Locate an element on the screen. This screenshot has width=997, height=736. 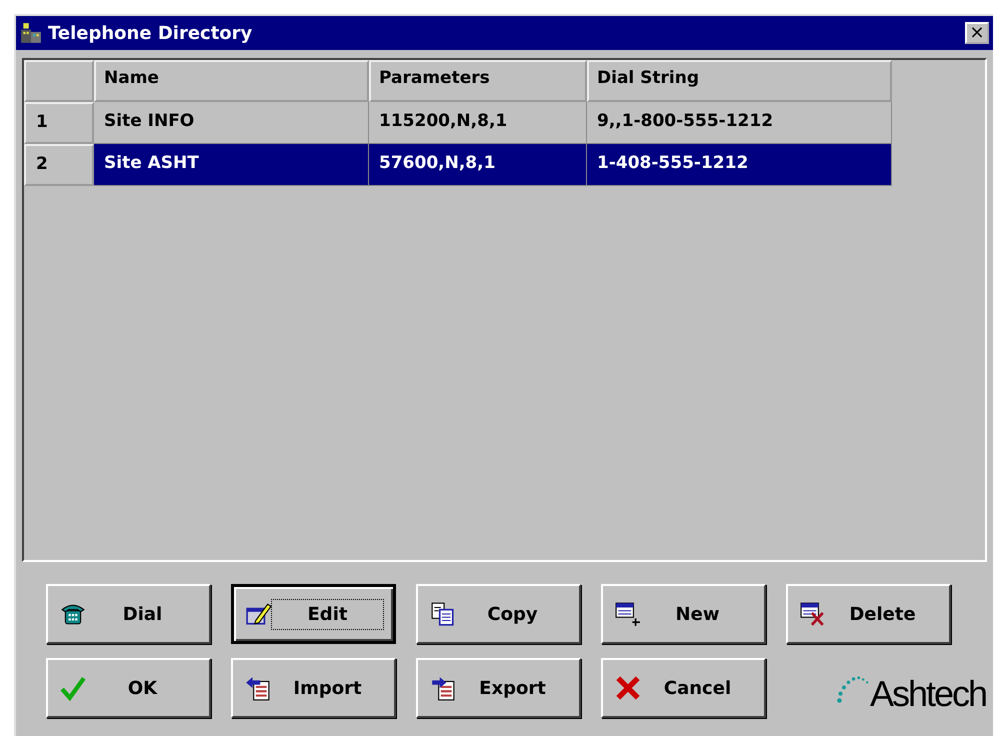
action-button: OK is located at coordinates (128, 688).